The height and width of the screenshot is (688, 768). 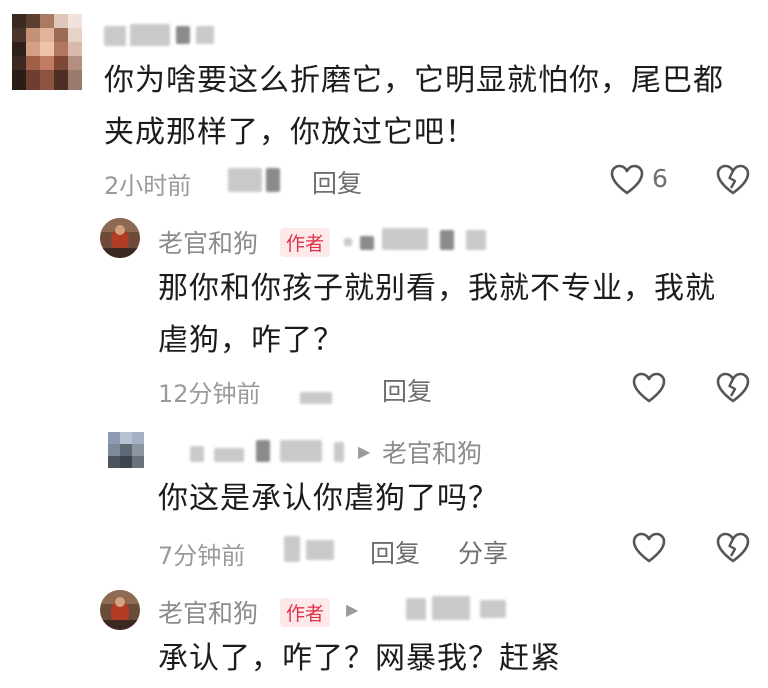 I want to click on comment-text-line: 你这是承认你虐狗了吗？, so click(x=328, y=498).